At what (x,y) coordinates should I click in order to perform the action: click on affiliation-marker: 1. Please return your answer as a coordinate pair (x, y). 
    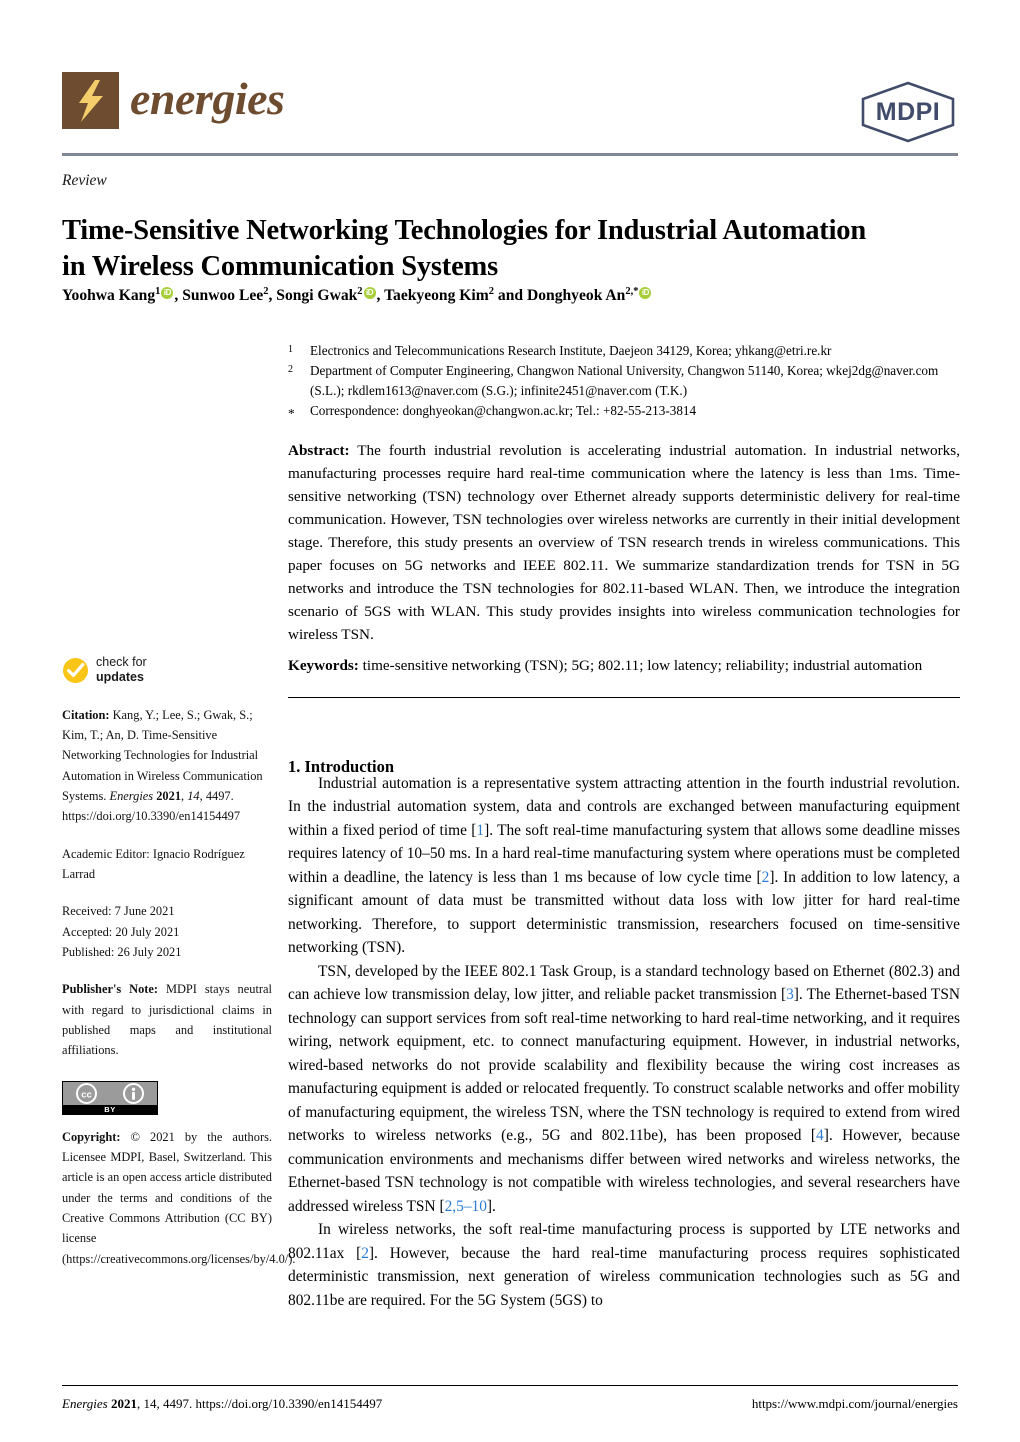
    Looking at the image, I should click on (290, 349).